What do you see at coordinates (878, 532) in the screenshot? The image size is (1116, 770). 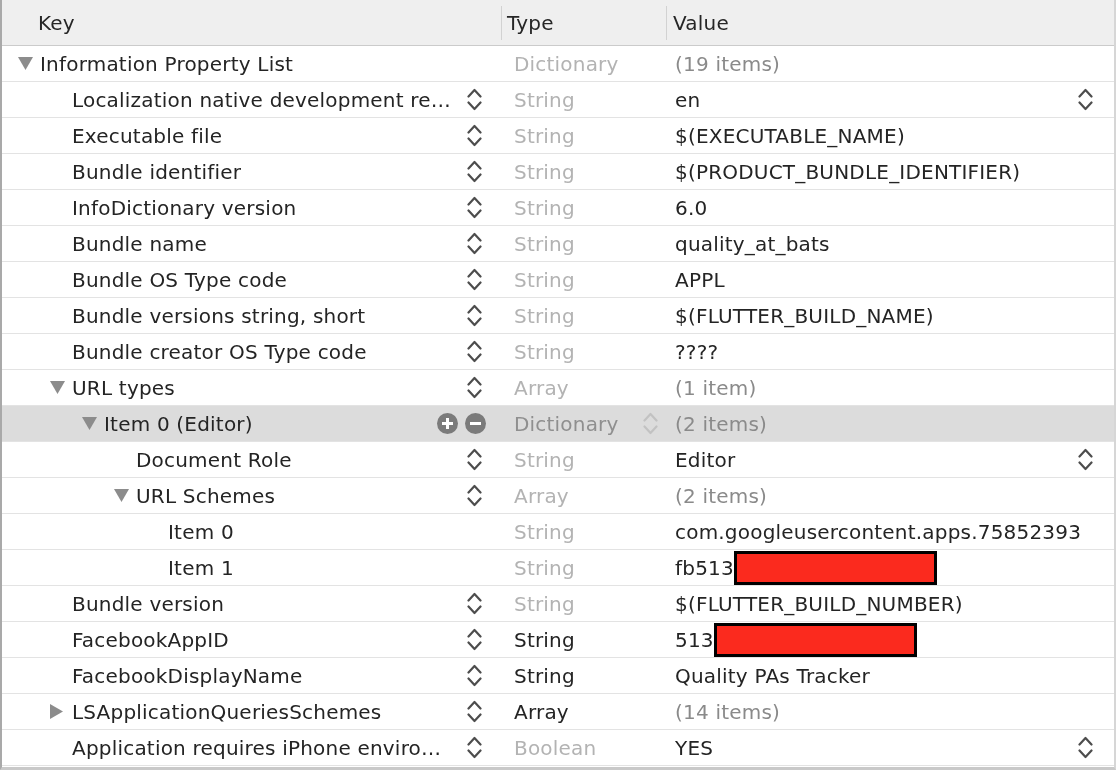 I see `value-text: com.googleusercontent.apps.75852393` at bounding box center [878, 532].